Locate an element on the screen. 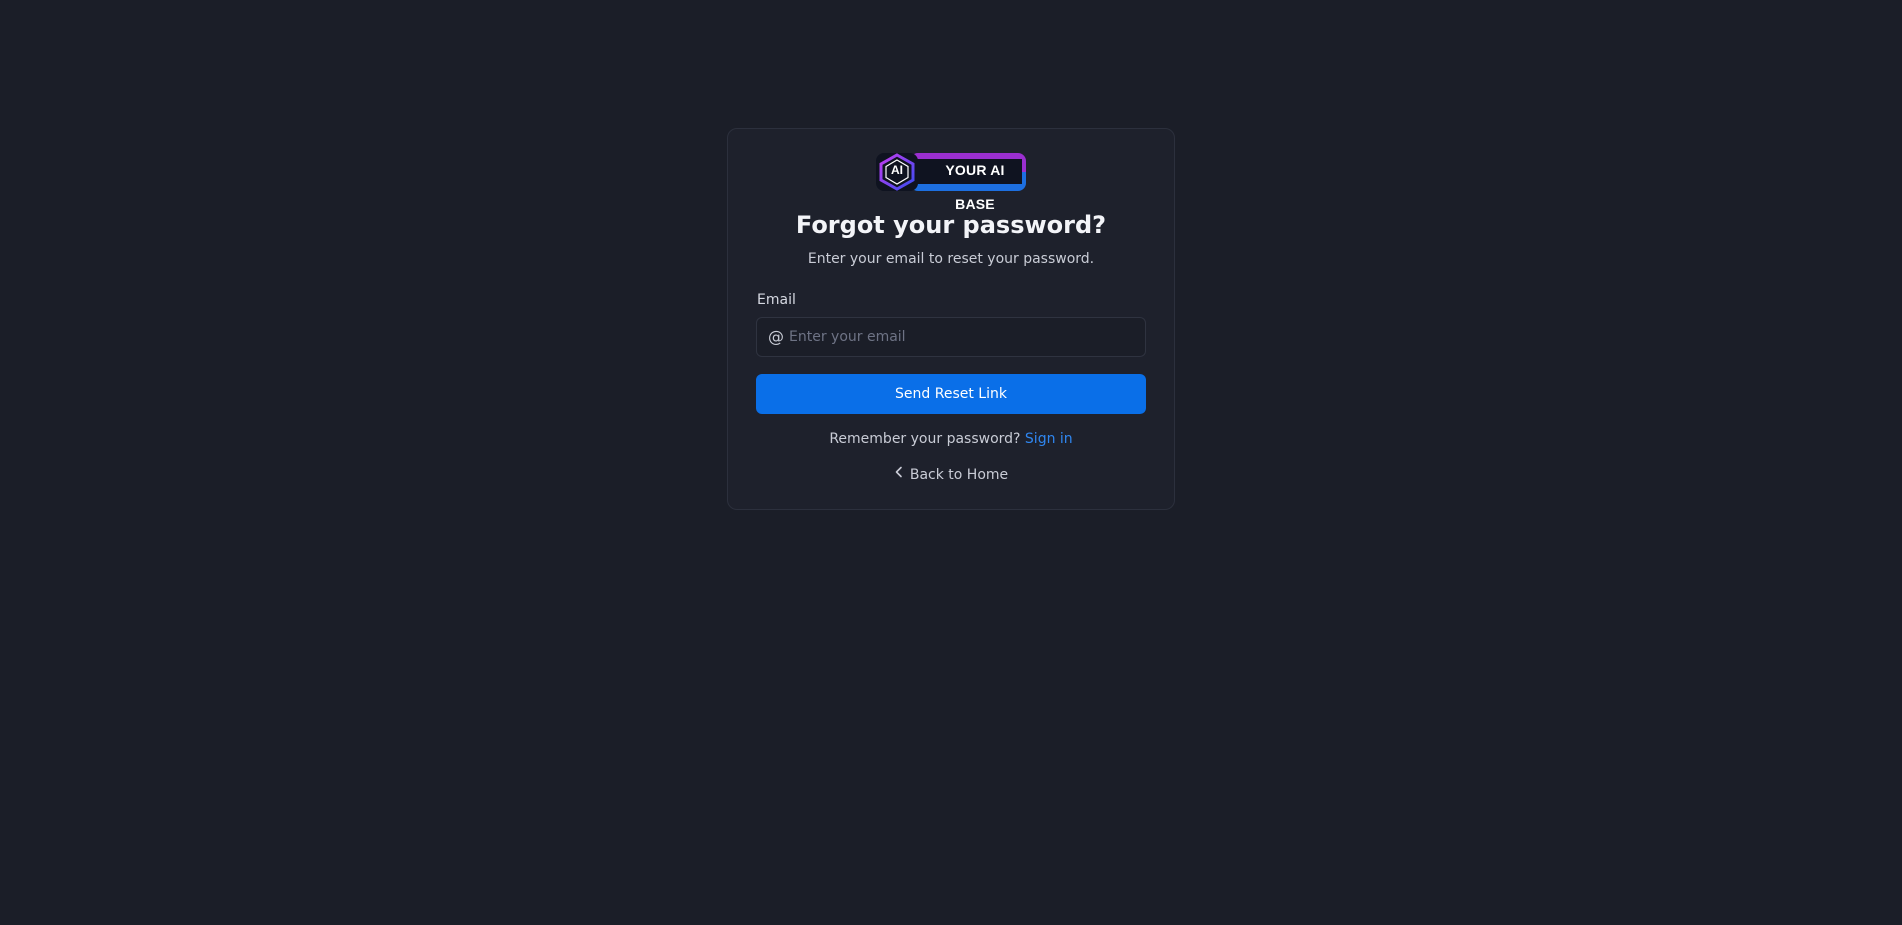 This screenshot has width=1902, height=925. back-to-home-link: Back to Home is located at coordinates (951, 474).